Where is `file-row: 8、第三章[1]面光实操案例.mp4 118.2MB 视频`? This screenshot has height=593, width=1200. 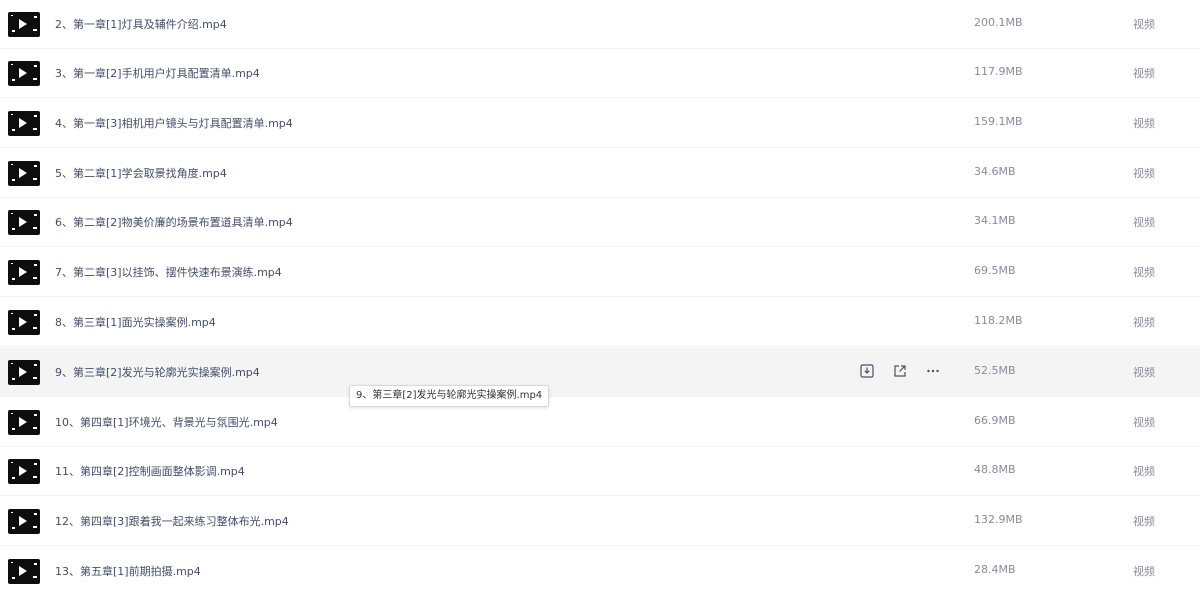
file-row: 8、第三章[1]面光实操案例.mp4 118.2MB 视频 is located at coordinates (600, 322).